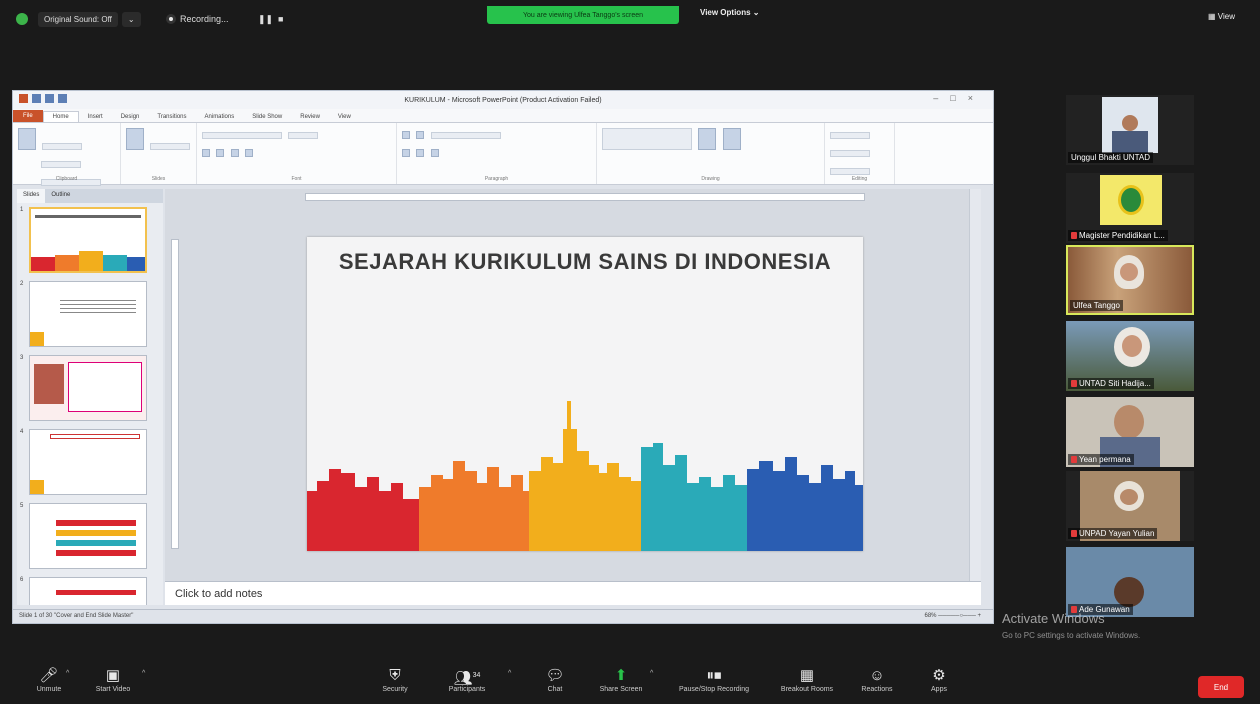 This screenshot has width=1260, height=704. Describe the element at coordinates (1130, 280) in the screenshot. I see `participant-tile-active-speaker: Ulfea Tanggo` at that location.